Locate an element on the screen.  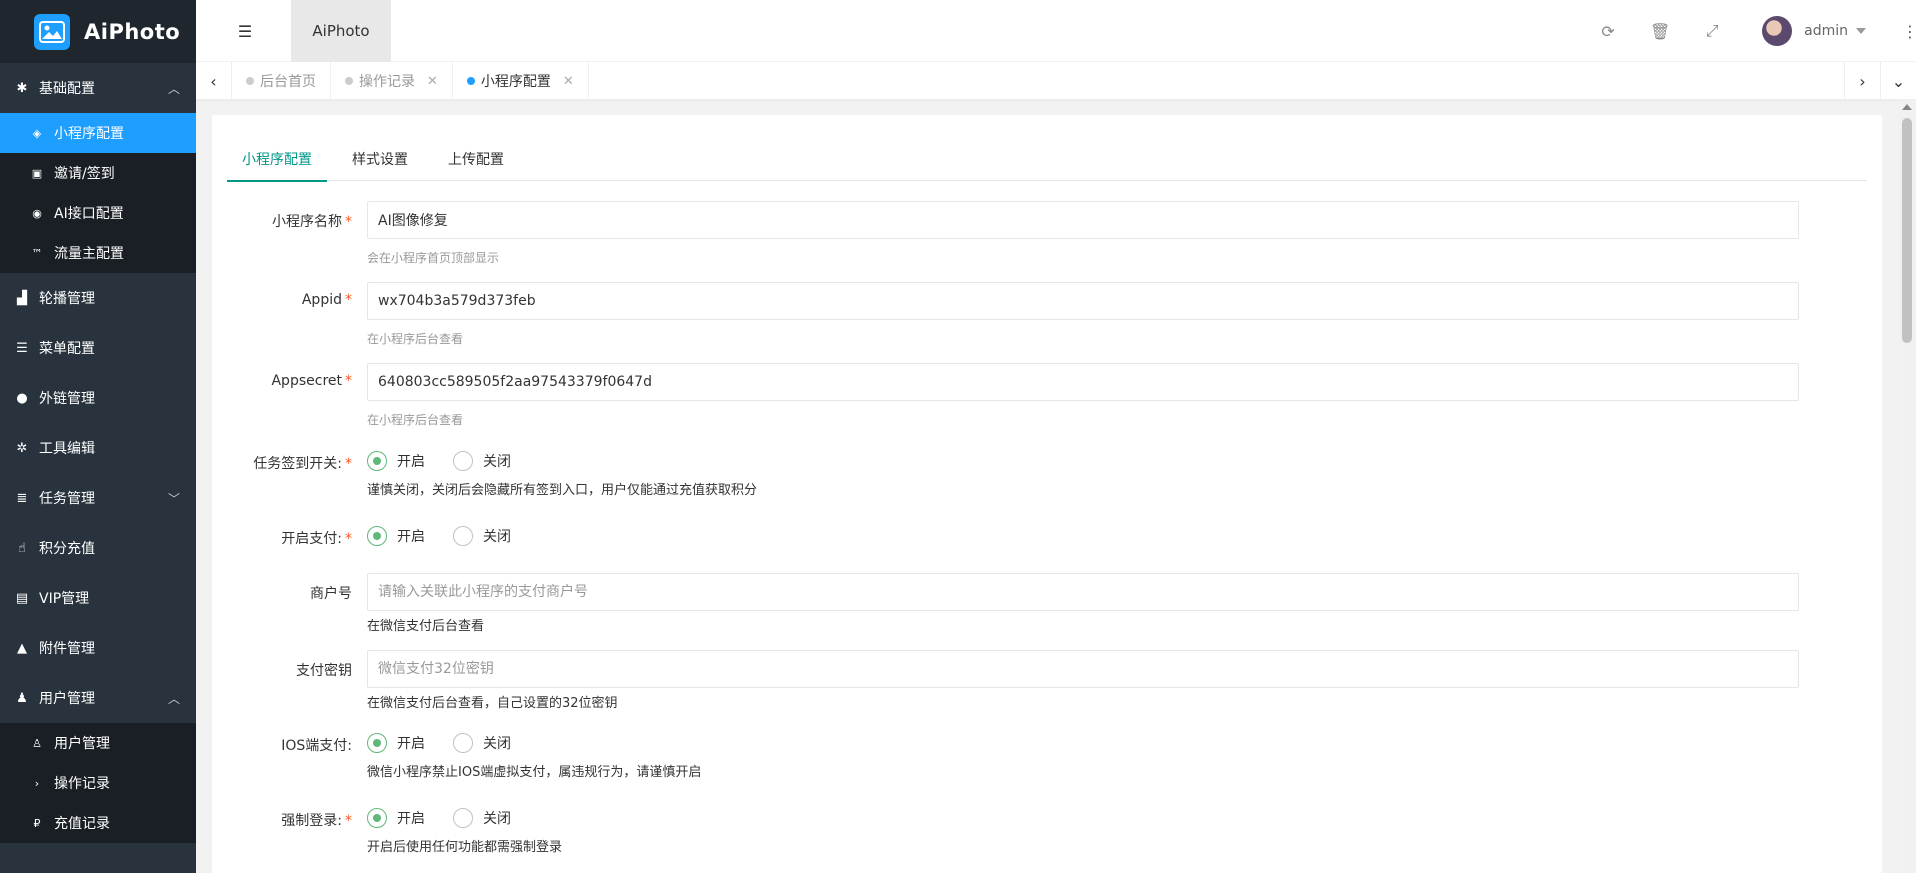
form-label: 支付密钥 is located at coordinates (324, 671).